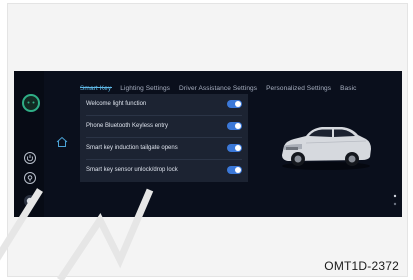 This screenshot has width=413, height=280. What do you see at coordinates (395, 200) in the screenshot?
I see `page-indicator` at bounding box center [395, 200].